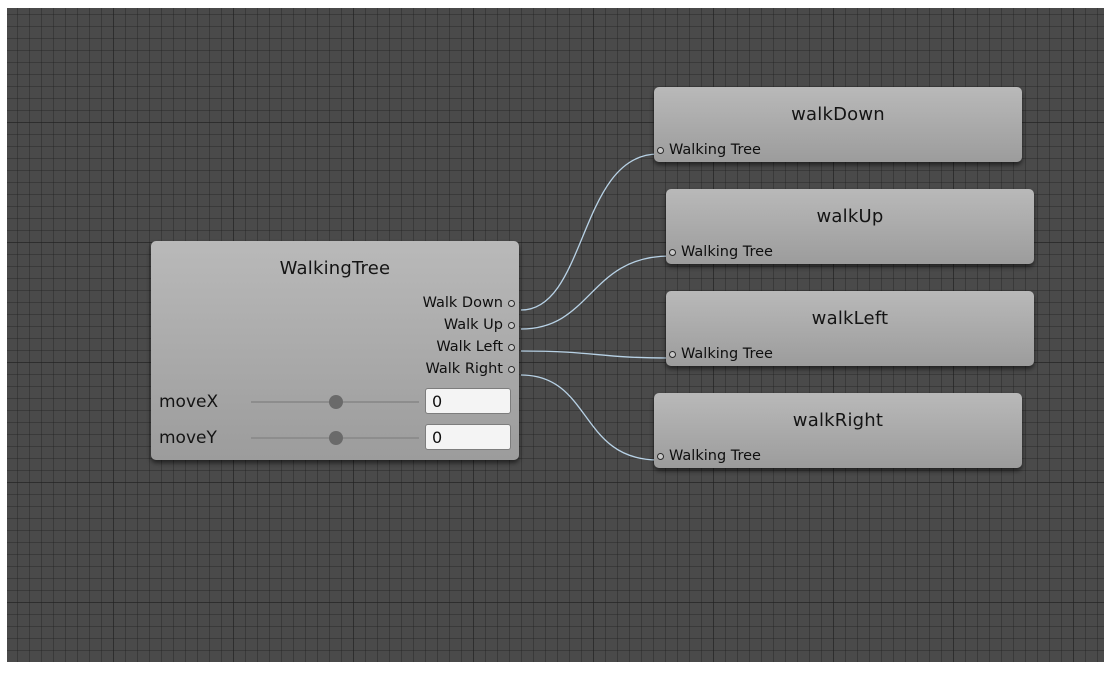  I want to click on state-node-title: walkUp, so click(850, 216).